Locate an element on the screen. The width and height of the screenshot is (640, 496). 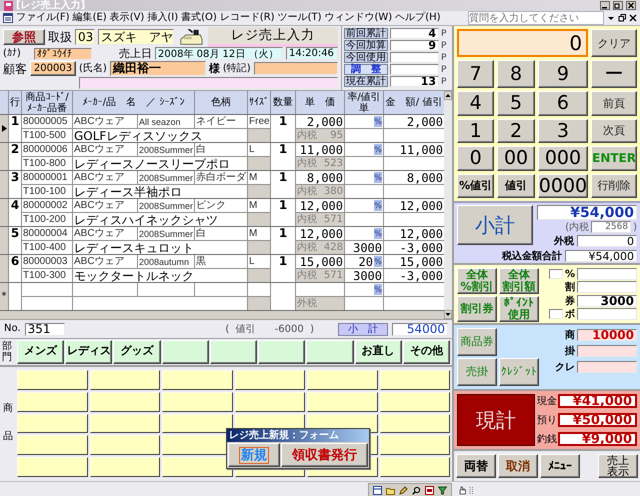
keypad-key: 9 is located at coordinates (563, 74).